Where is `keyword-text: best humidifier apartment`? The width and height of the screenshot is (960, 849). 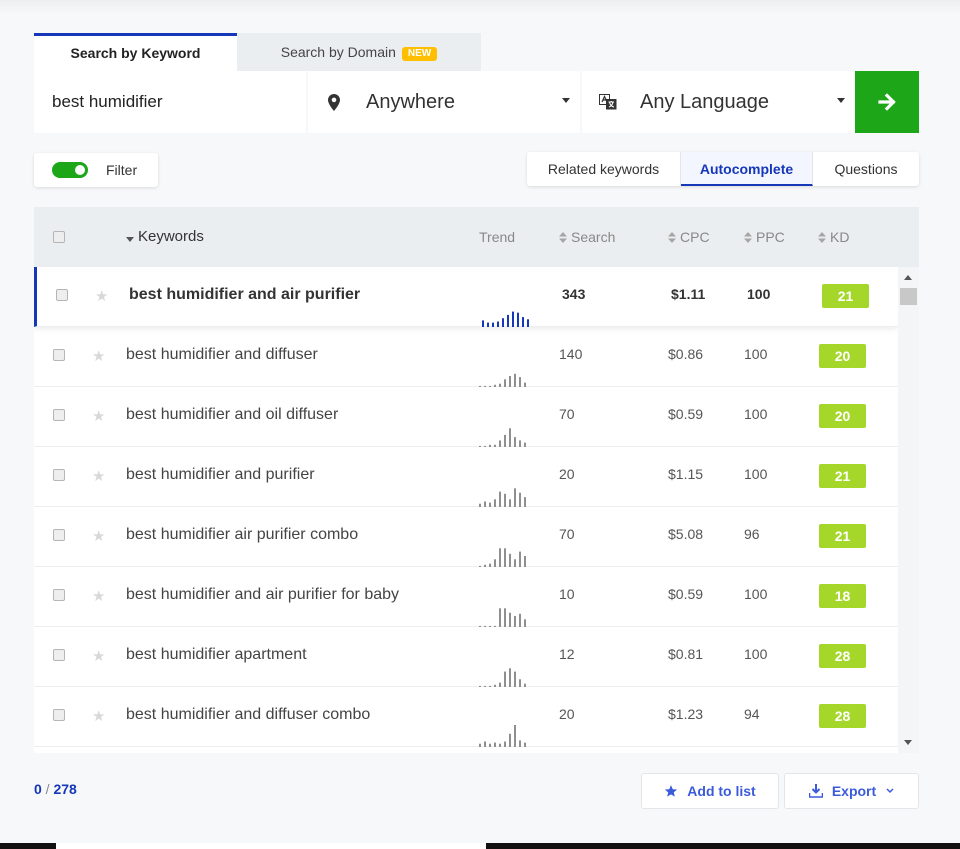
keyword-text: best humidifier apartment is located at coordinates (216, 655).